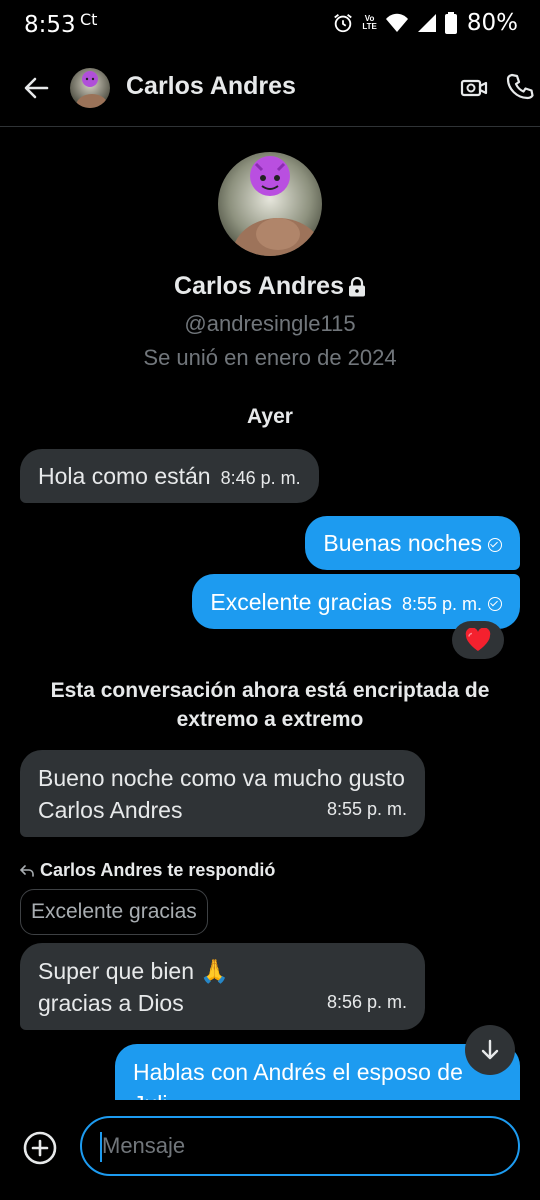  Describe the element at coordinates (492, 23) in the screenshot. I see `battery-level: 80%` at that location.